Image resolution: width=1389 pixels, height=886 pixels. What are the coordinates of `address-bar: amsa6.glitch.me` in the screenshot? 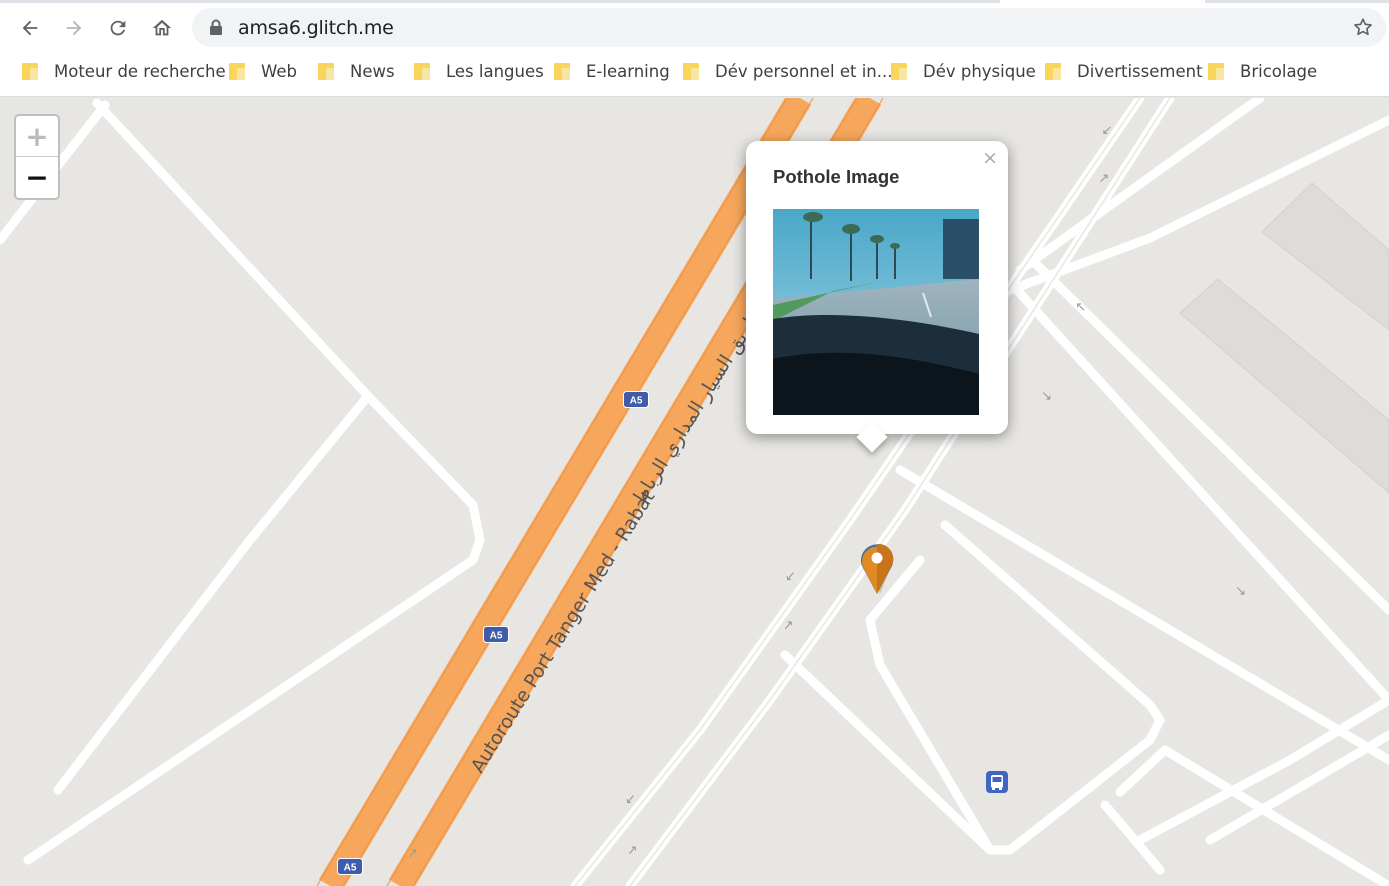 It's located at (789, 27).